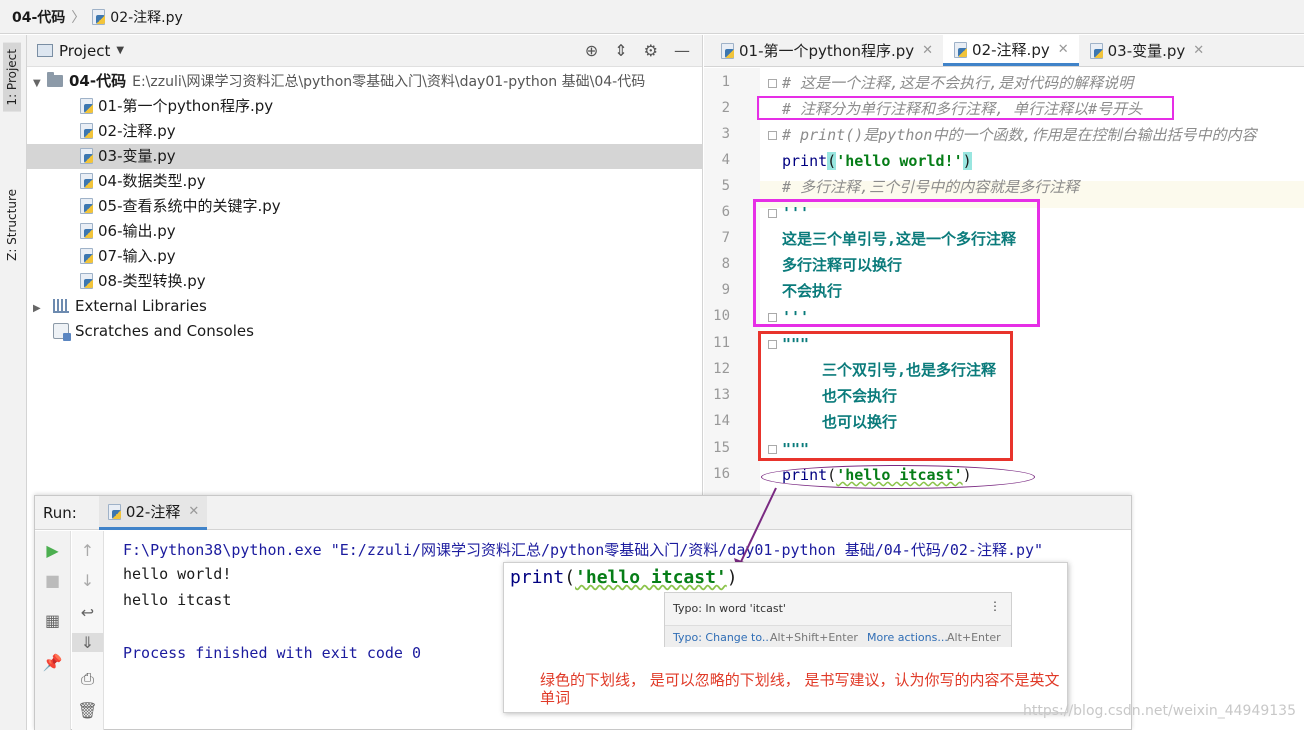 This screenshot has height=730, width=1304. Describe the element at coordinates (682, 50) in the screenshot. I see `minimize-icon: —` at that location.